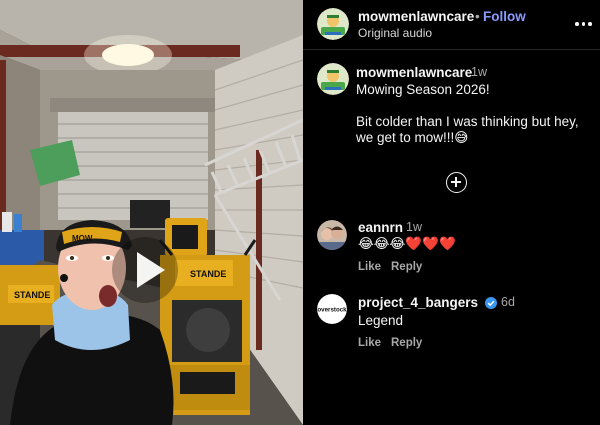  I want to click on caption-line: Bit colder than I was thinking but hey,, so click(467, 121).